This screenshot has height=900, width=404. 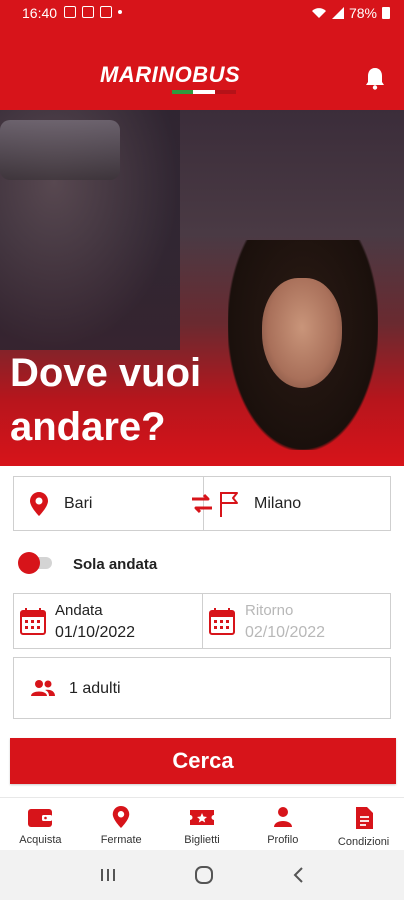 I want to click on date-selector: Andata 01/10/2022 Ritorno 02/10/2022, so click(x=202, y=621).